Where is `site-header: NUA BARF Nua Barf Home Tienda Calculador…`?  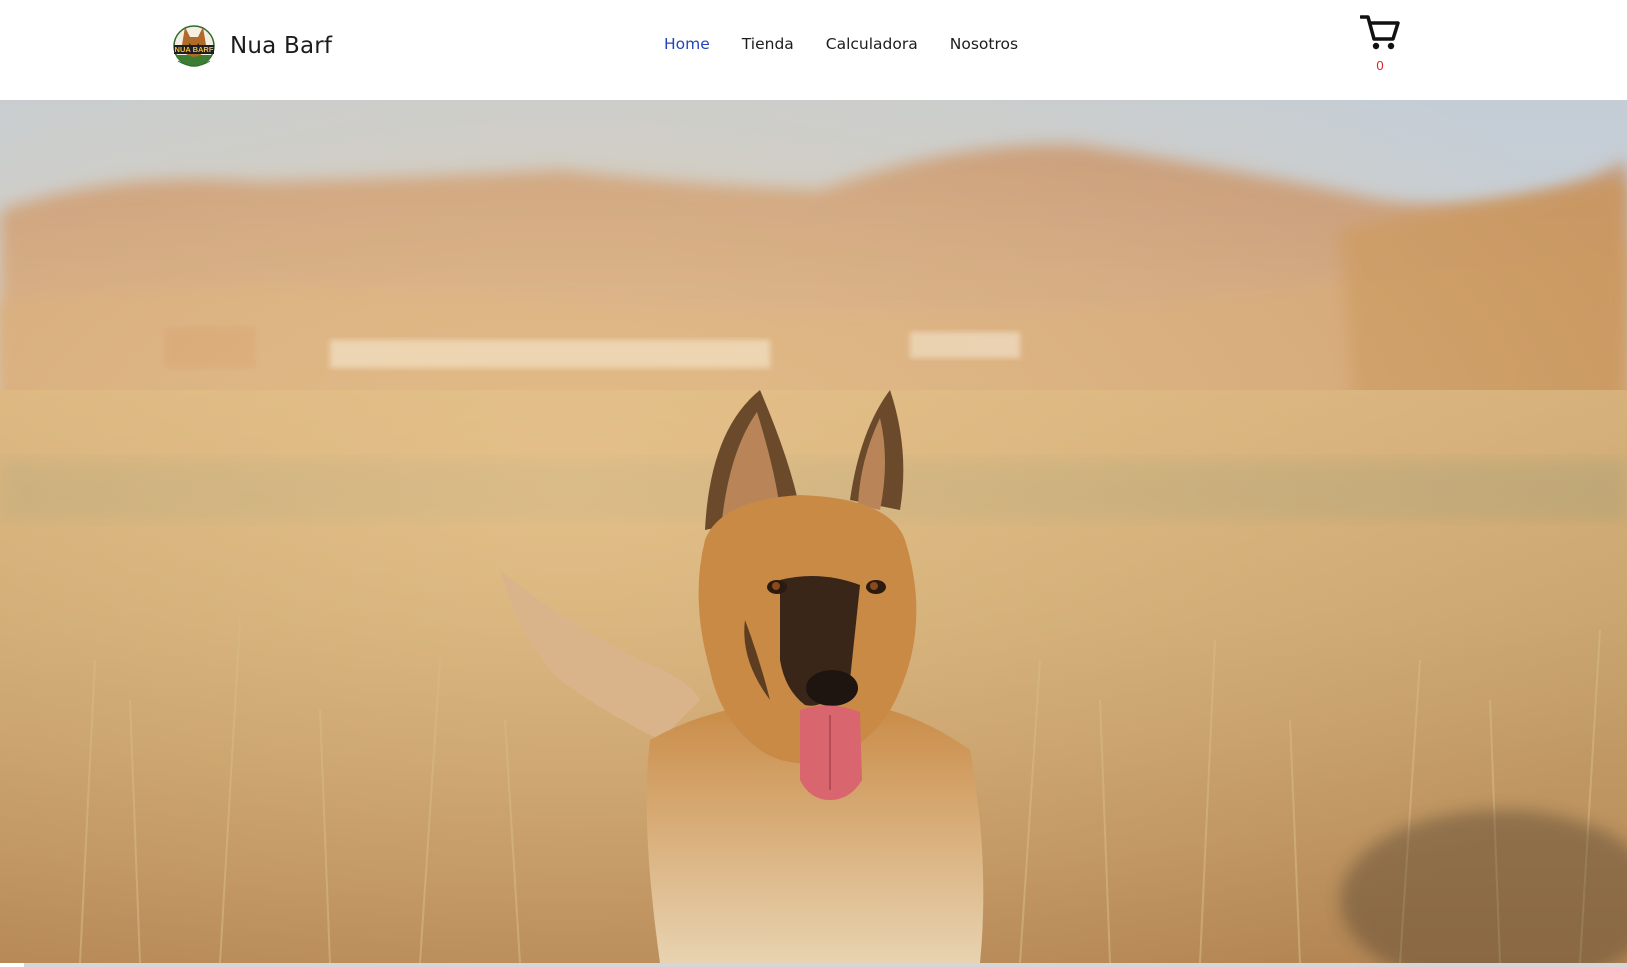
site-header: NUA BARF Nua Barf Home Tienda Calculador… is located at coordinates (813, 50).